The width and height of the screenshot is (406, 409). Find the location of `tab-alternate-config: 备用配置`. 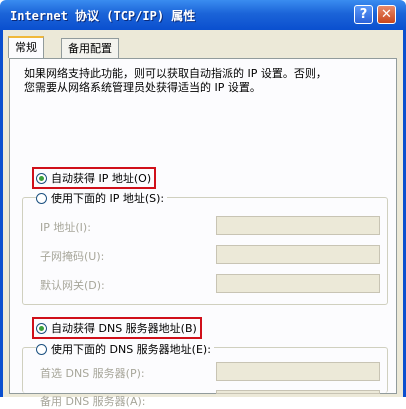

tab-alternate-config: 备用配置 is located at coordinates (90, 48).